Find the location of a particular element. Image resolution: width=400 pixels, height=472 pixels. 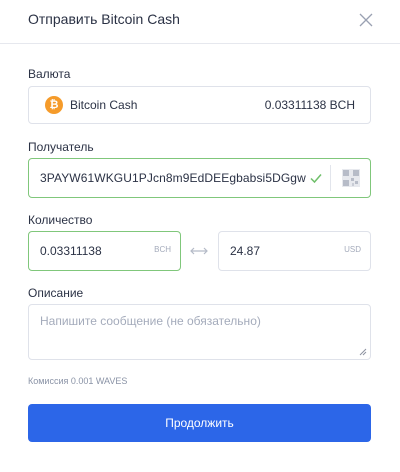

currency-select: ₿ Bitcoin Cash 0.03311138 BCH is located at coordinates (199, 105).